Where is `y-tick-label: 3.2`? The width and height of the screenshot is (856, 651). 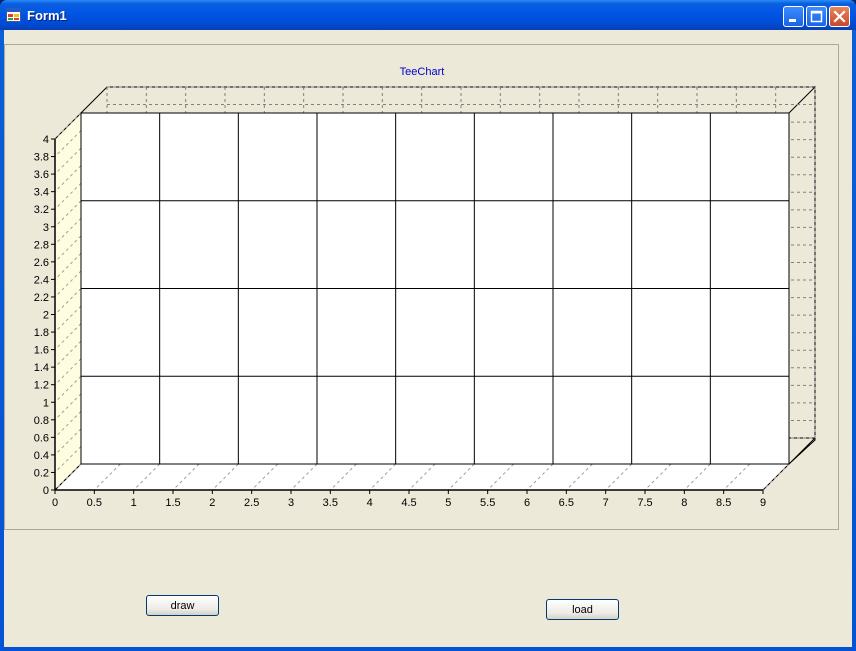 y-tick-label: 3.2 is located at coordinates (41, 210).